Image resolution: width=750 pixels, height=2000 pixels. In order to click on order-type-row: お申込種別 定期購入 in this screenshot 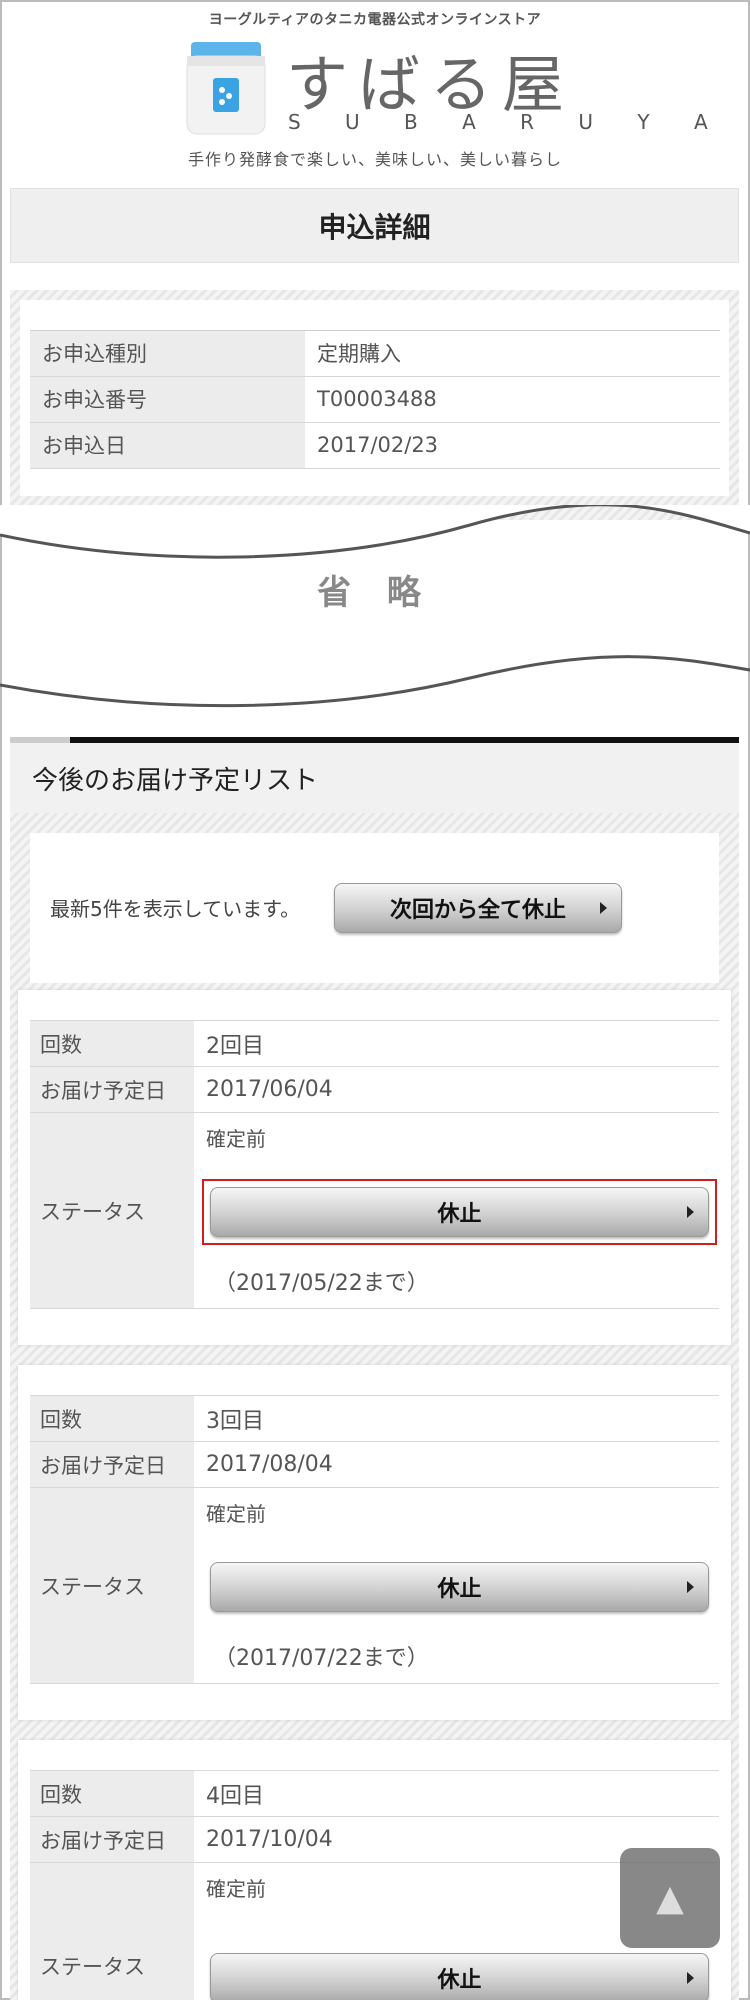, I will do `click(375, 353)`.